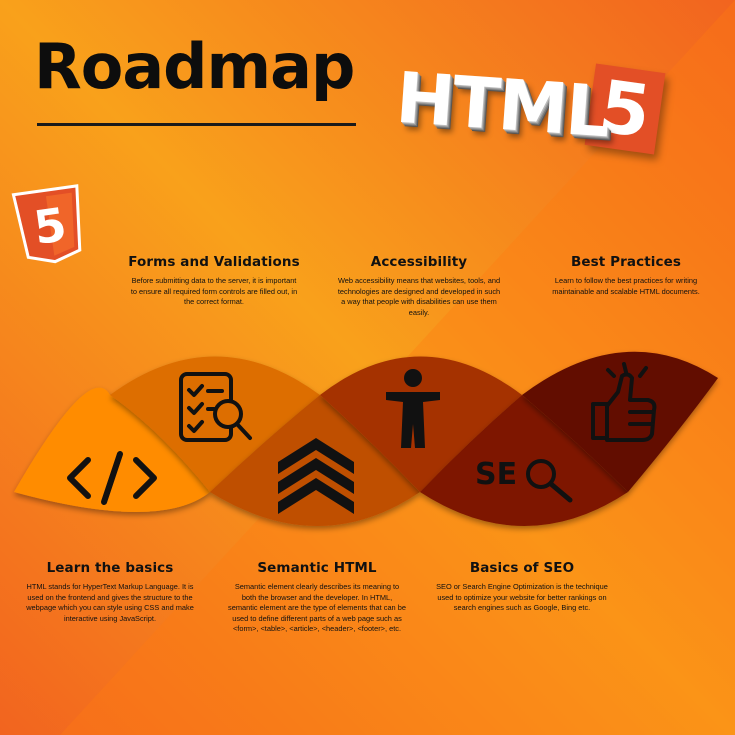 This screenshot has height=735, width=735. I want to click on seo-icon-text: SE, so click(496, 474).